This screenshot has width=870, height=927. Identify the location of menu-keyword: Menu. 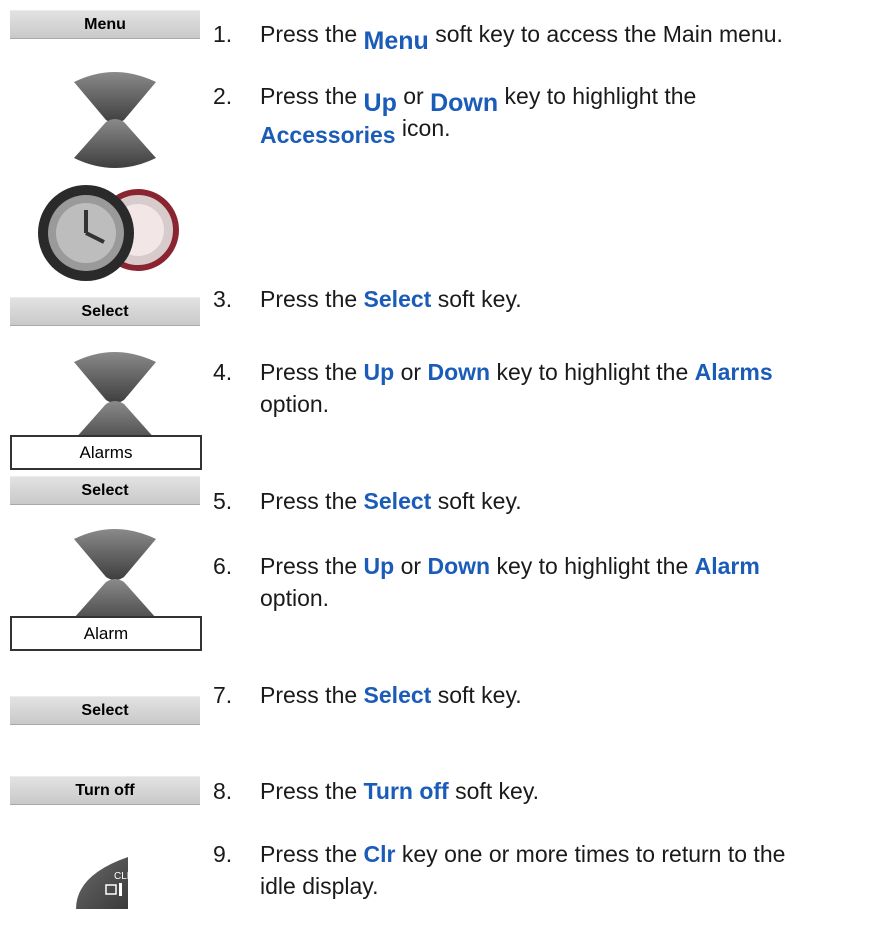
(396, 41).